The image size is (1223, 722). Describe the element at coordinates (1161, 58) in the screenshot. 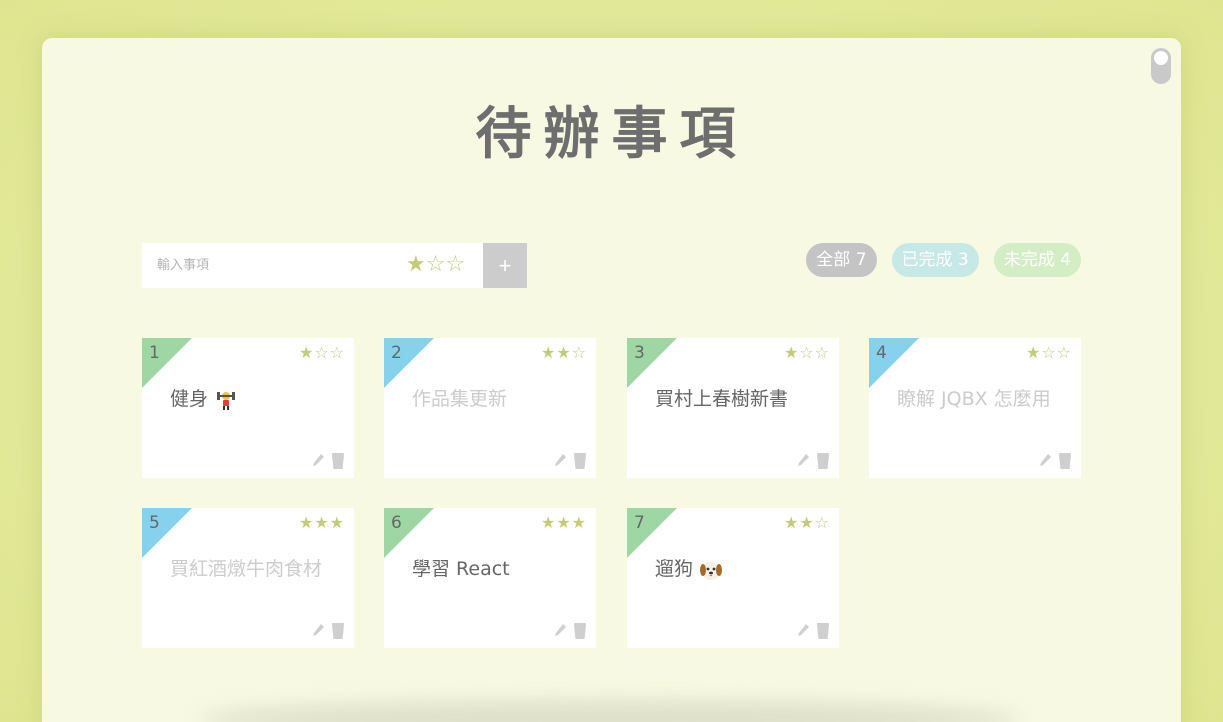

I see `toggle-knob` at that location.